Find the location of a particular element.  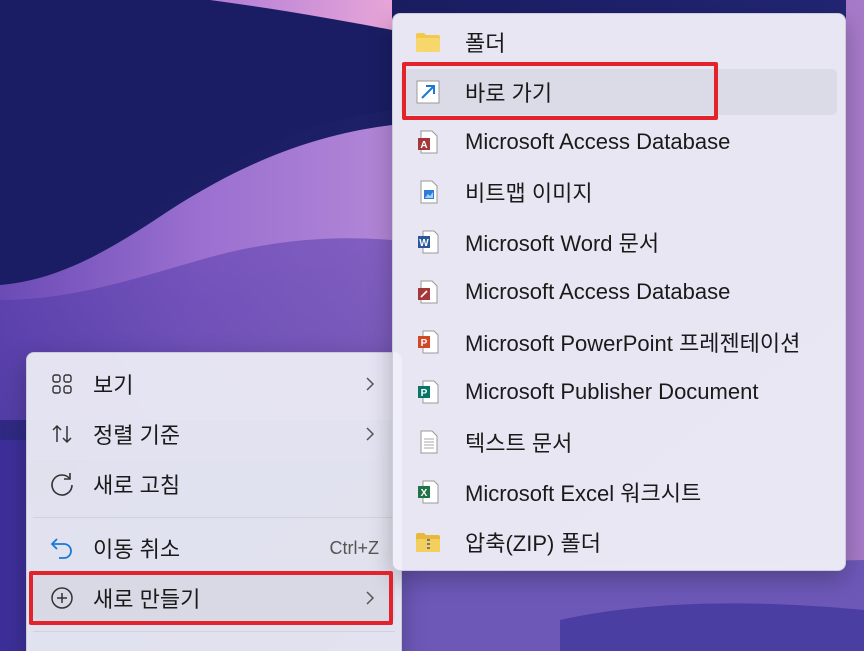

menu-item-label: 정렬 기준 is located at coordinates (137, 435).